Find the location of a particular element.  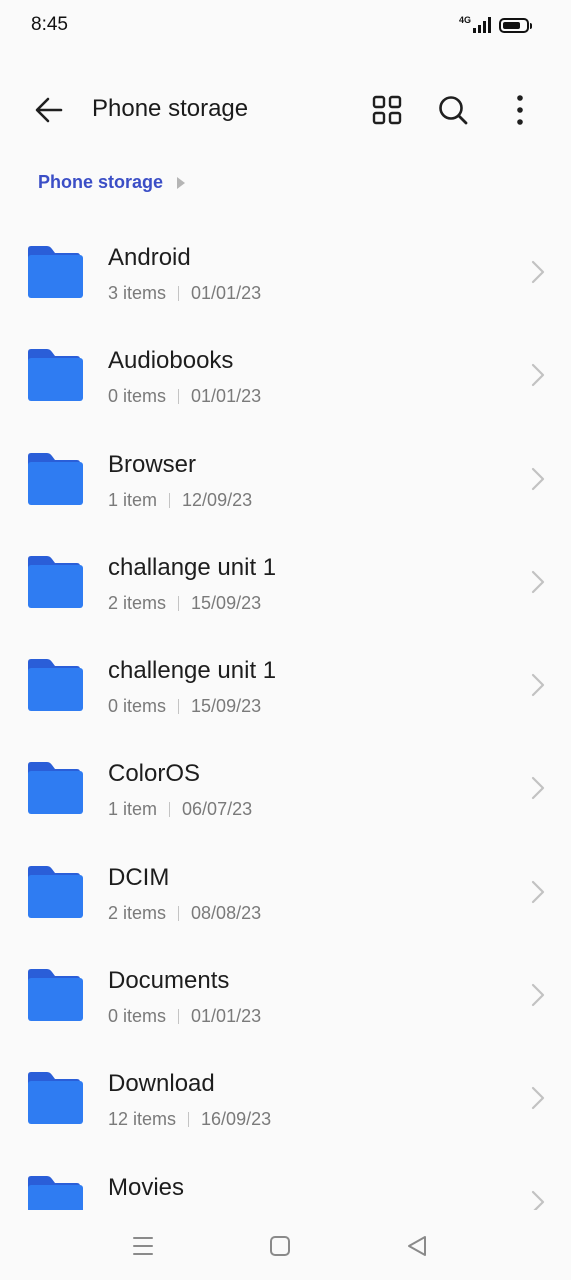

folder-date: 06/07/23 is located at coordinates (217, 809).